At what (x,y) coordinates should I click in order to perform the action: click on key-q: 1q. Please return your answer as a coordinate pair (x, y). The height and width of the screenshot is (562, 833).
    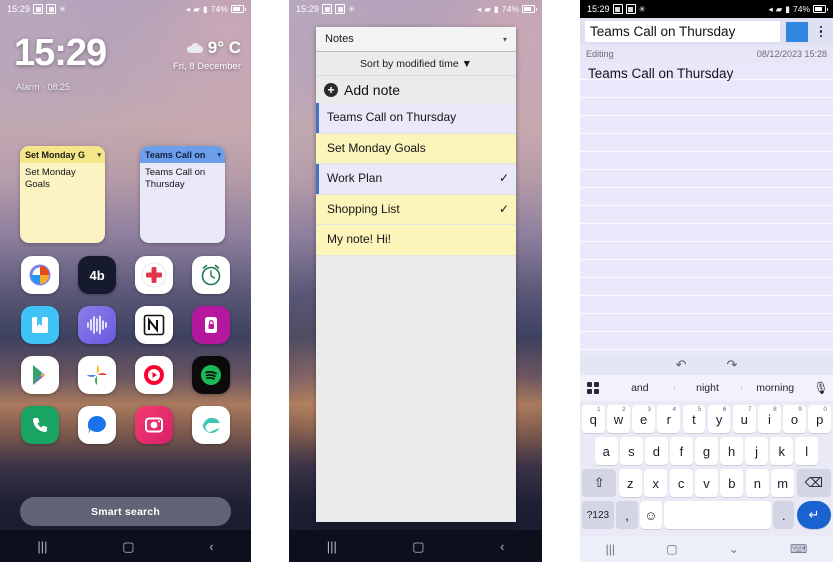
    Looking at the image, I should click on (593, 419).